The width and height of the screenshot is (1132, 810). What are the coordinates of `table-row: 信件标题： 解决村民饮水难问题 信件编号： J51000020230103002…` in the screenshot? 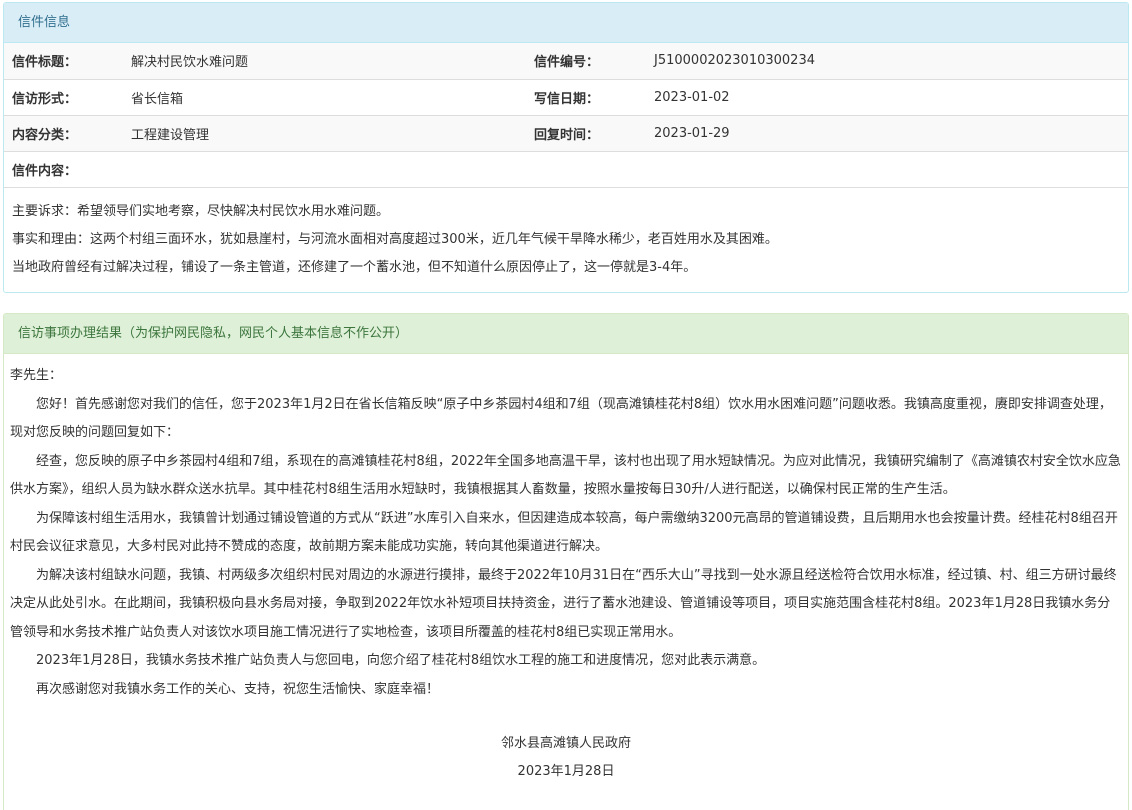 It's located at (566, 61).